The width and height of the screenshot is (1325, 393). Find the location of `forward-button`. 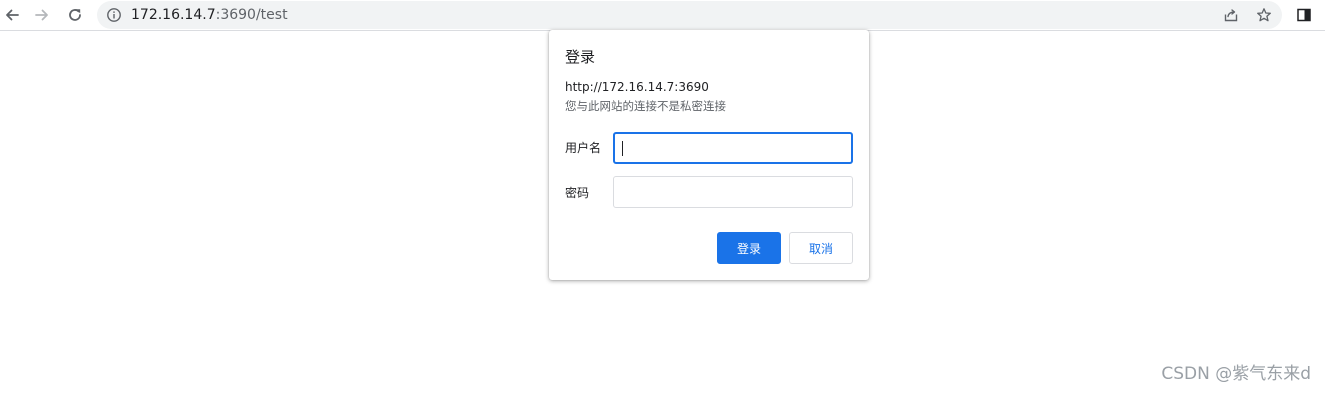

forward-button is located at coordinates (42, 15).